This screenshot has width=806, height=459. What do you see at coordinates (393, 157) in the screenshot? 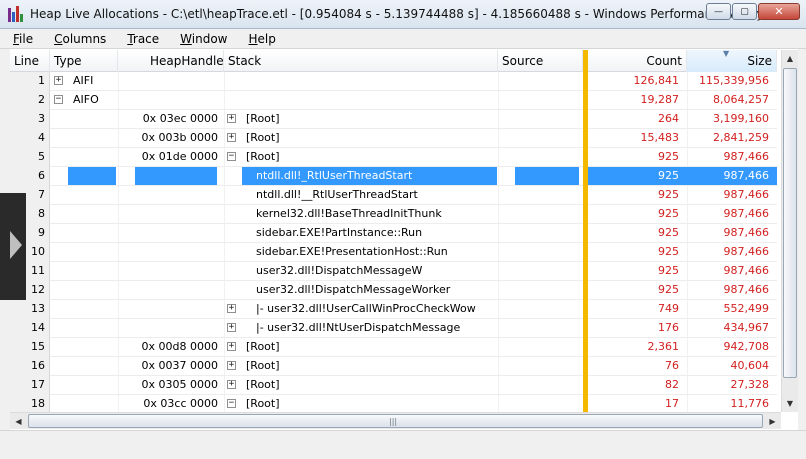
I see `table-row: 5 0x 01de 0000 − [Root] 925 987,466` at bounding box center [393, 157].